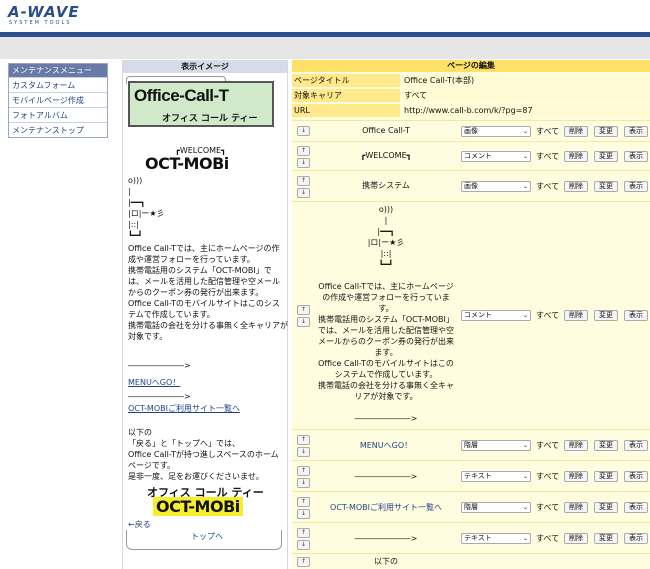  What do you see at coordinates (58, 84) in the screenshot?
I see `menu-item-custom-form: カスタムフォーム` at bounding box center [58, 84].